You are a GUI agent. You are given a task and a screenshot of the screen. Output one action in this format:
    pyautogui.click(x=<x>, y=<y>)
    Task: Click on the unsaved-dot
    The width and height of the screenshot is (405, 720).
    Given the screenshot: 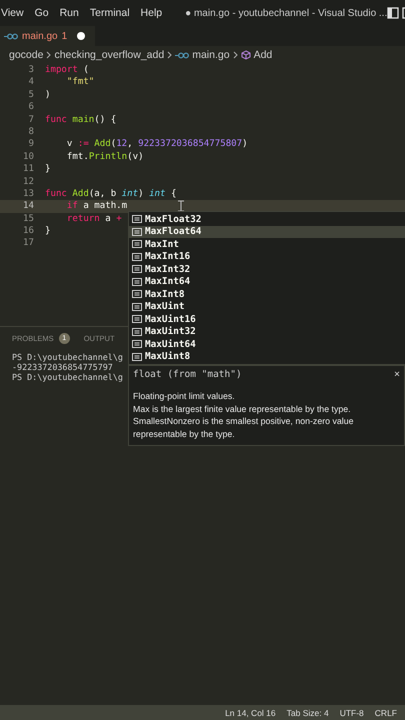 What is the action you would take?
    pyautogui.click(x=81, y=36)
    